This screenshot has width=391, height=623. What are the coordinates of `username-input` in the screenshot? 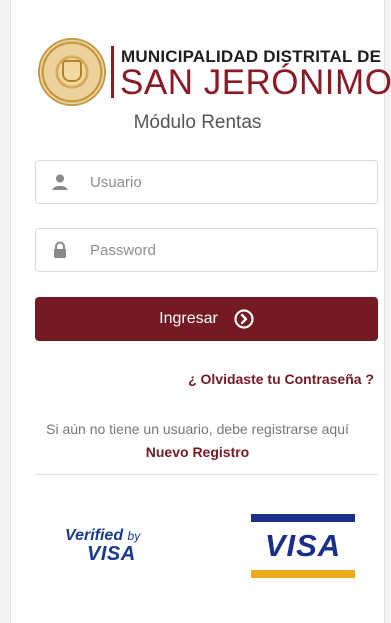 It's located at (230, 182).